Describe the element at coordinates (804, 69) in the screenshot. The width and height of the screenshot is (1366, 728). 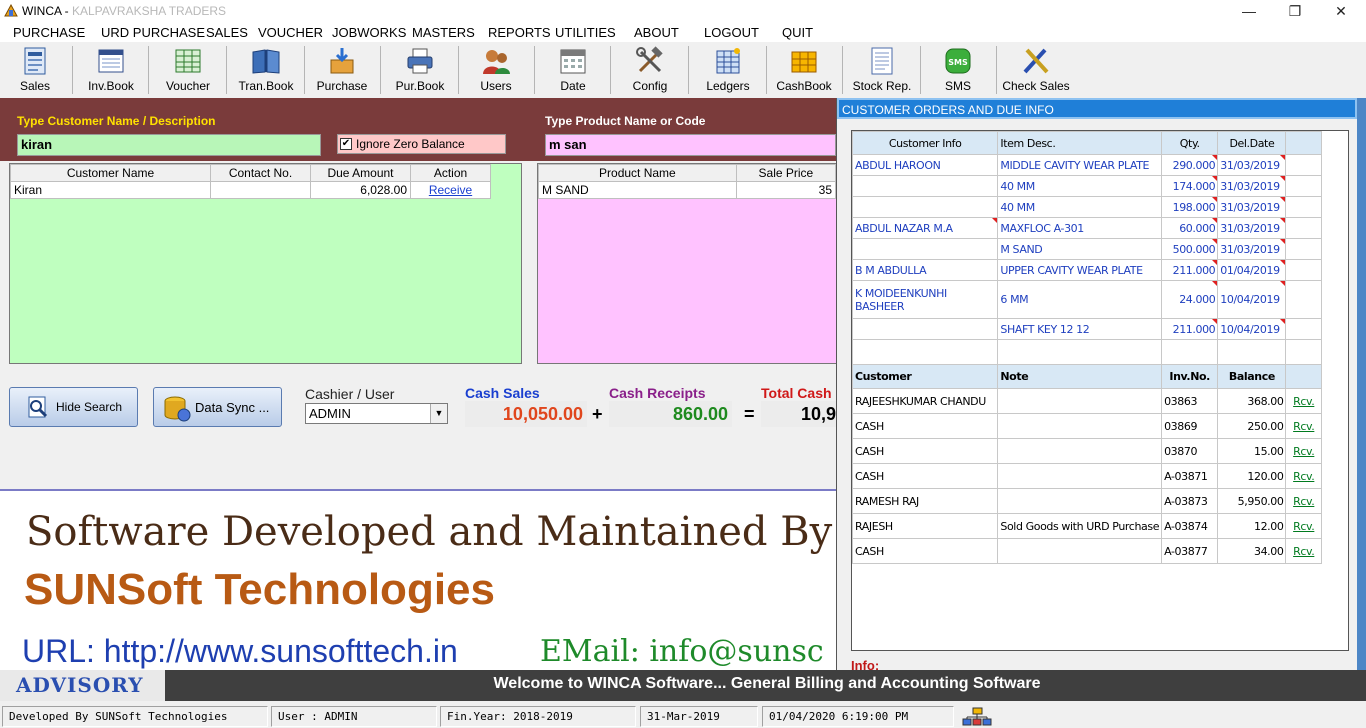
I see `toolbar-cashbook-button: CashBook` at that location.